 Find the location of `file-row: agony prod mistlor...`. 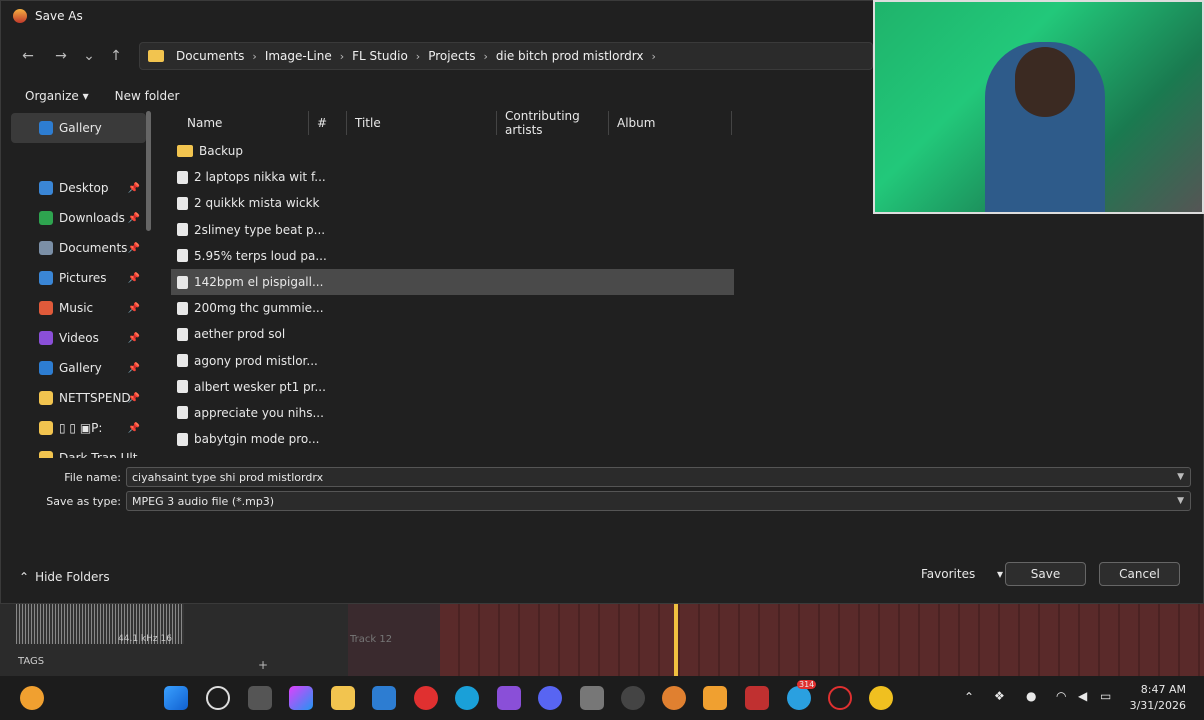

file-row: agony prod mistlor... is located at coordinates (456, 361).